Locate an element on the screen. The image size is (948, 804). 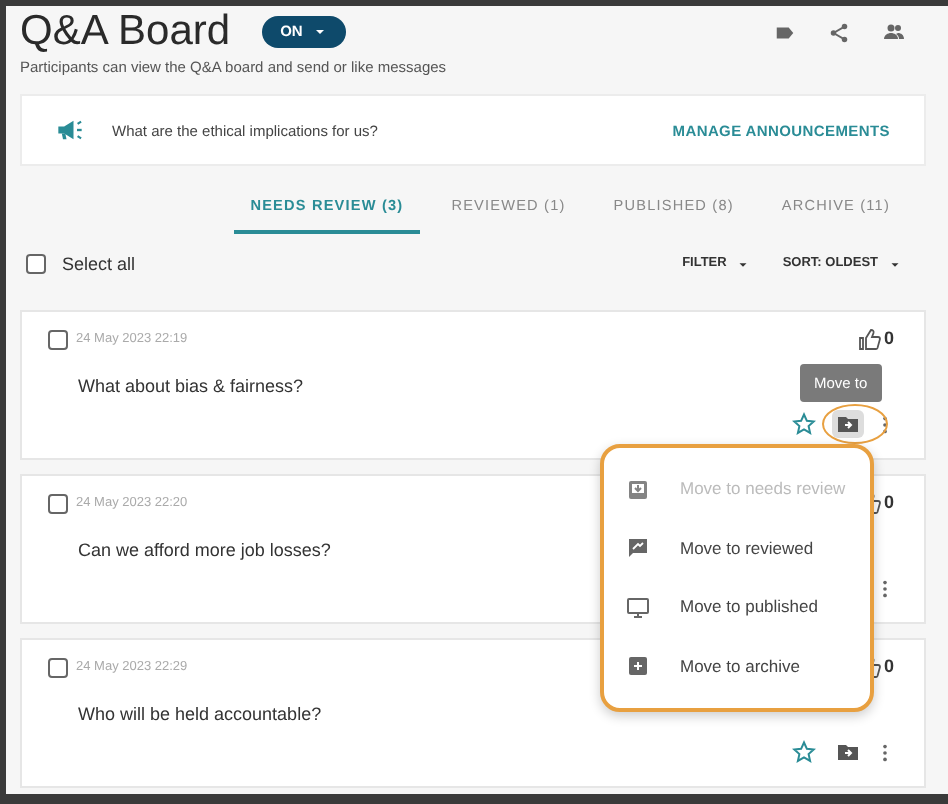
page-title: Q&A Board is located at coordinates (125, 32).